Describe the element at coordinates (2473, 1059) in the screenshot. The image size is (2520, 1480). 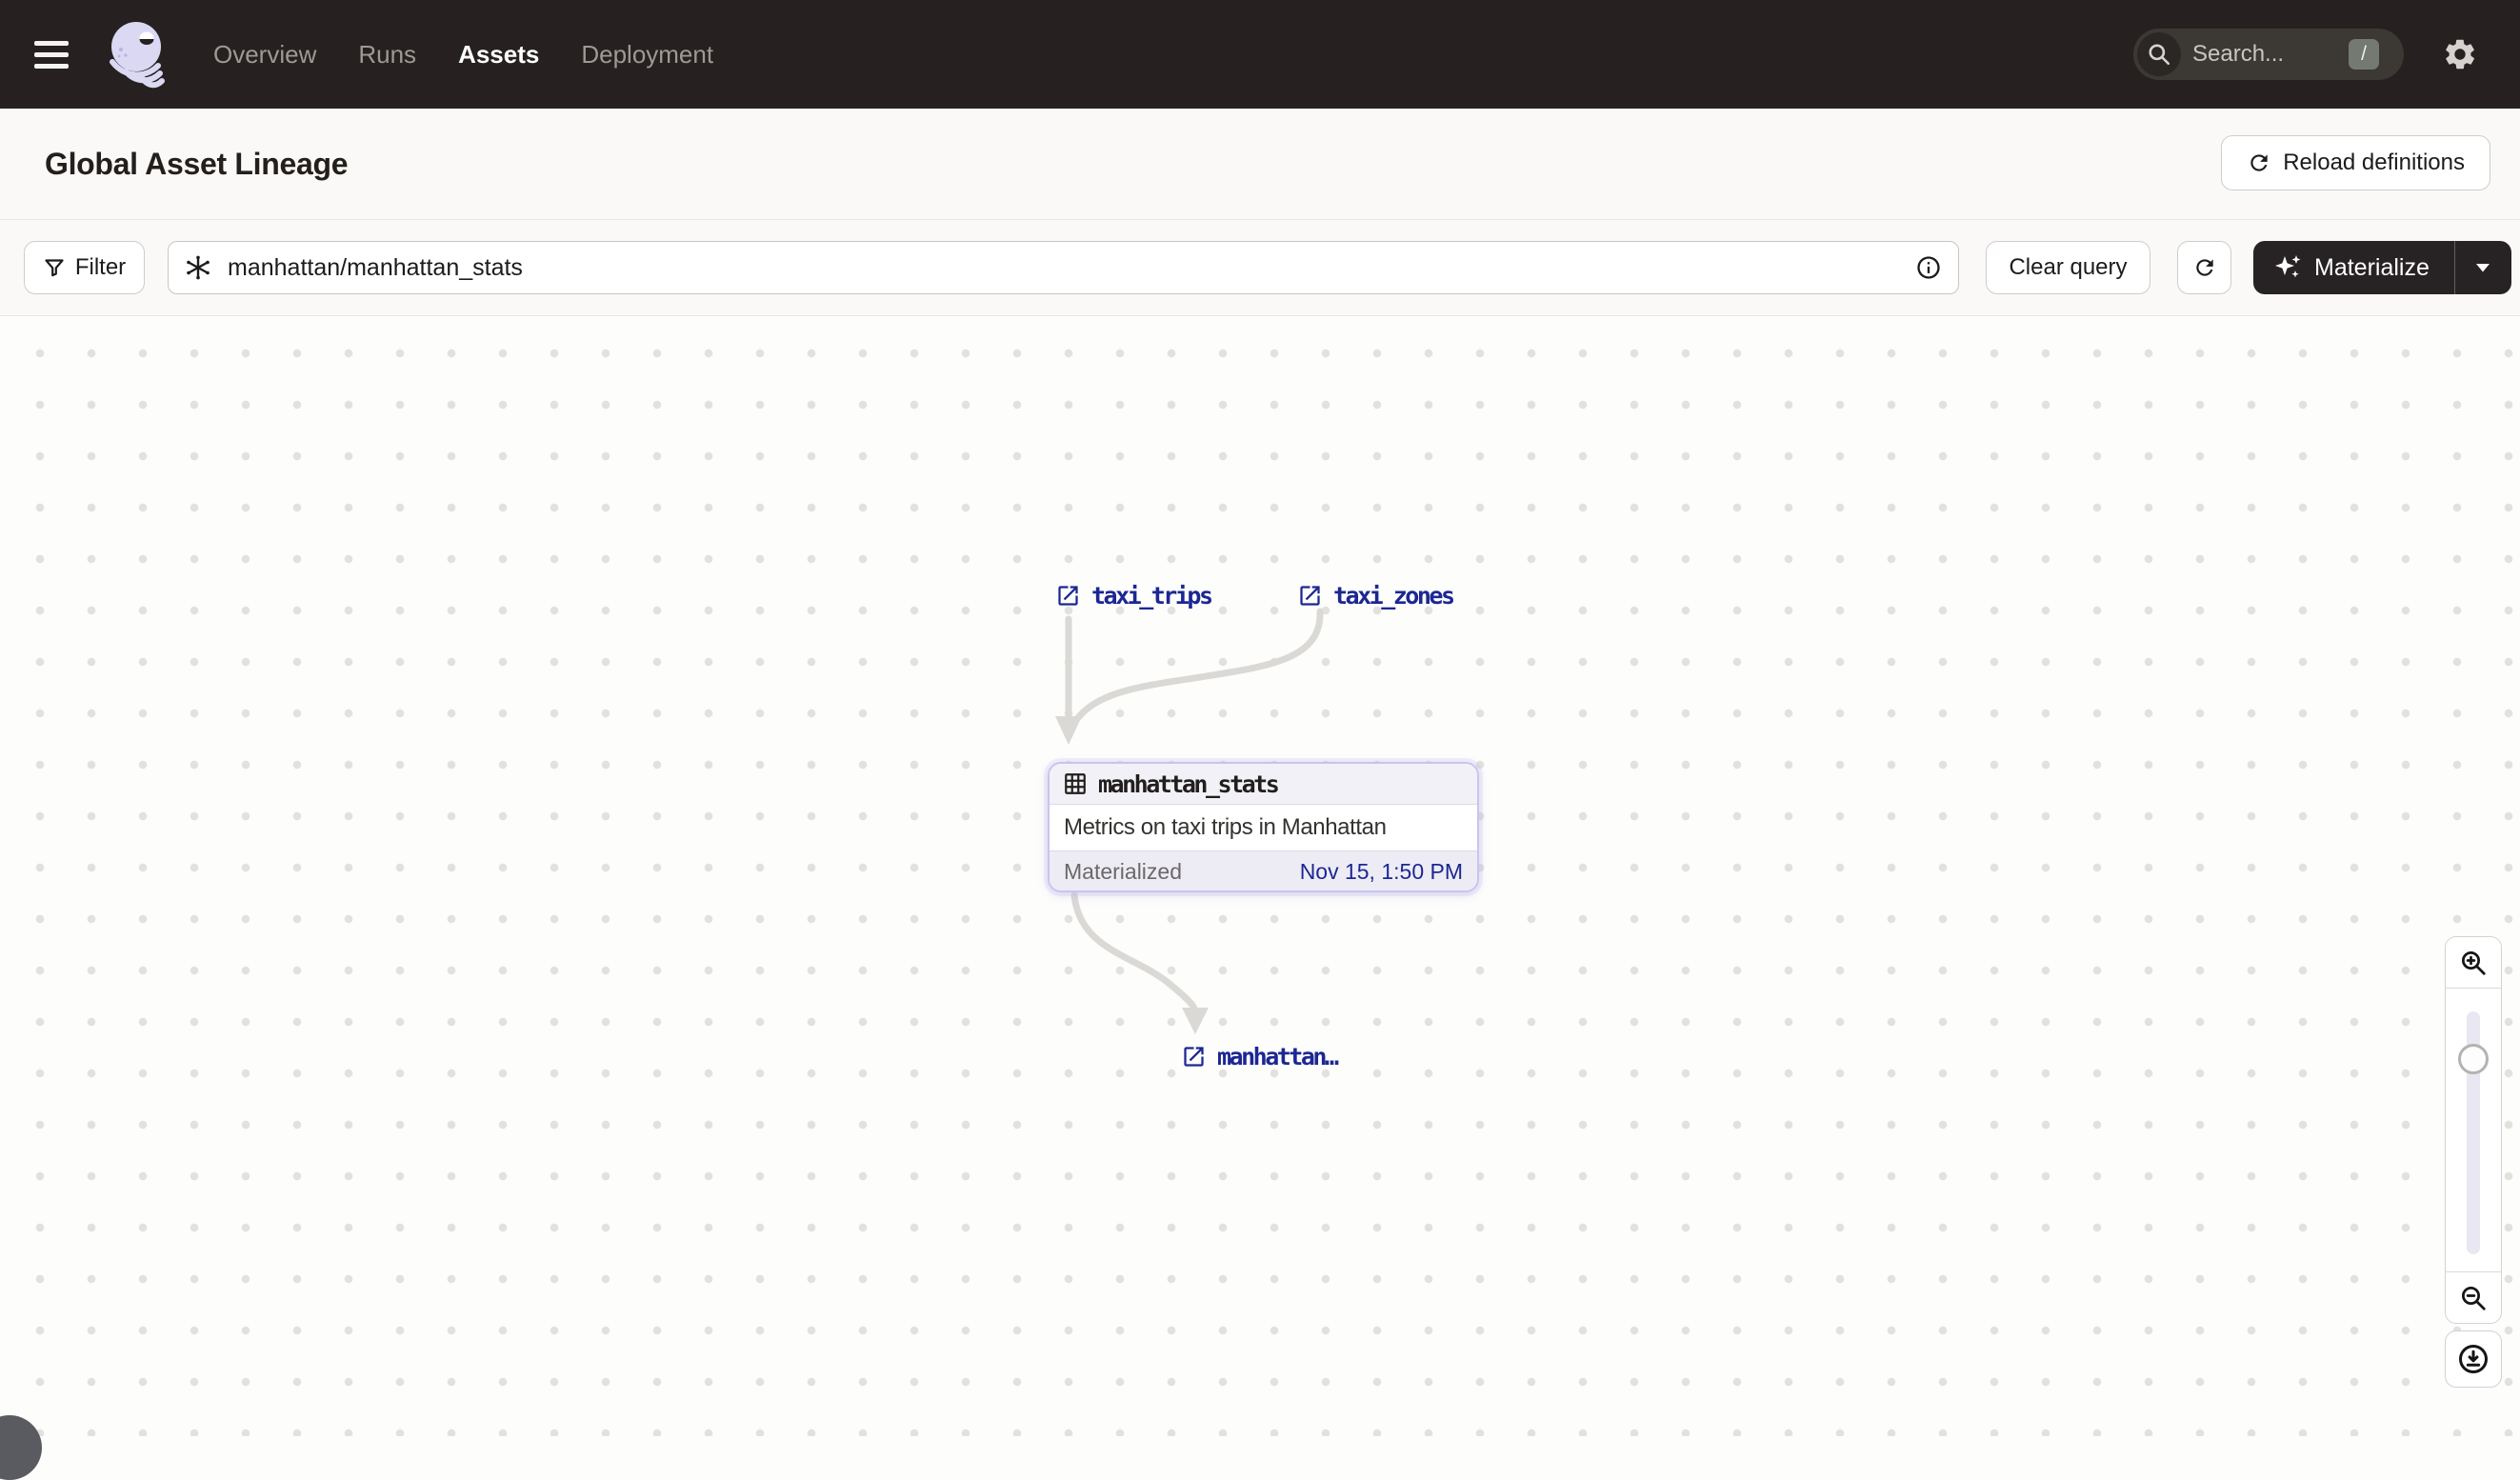
I see `zoom-slider-handle` at that location.